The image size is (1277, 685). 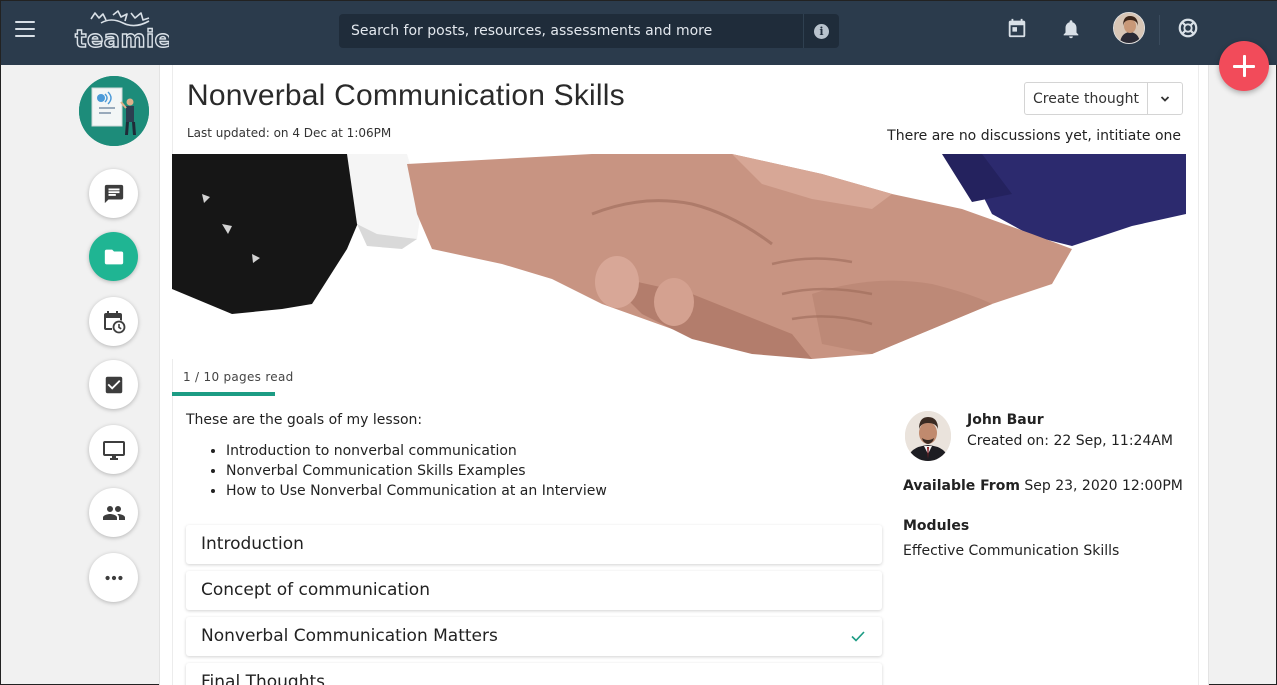 I want to click on checkbox-icon, so click(x=113, y=384).